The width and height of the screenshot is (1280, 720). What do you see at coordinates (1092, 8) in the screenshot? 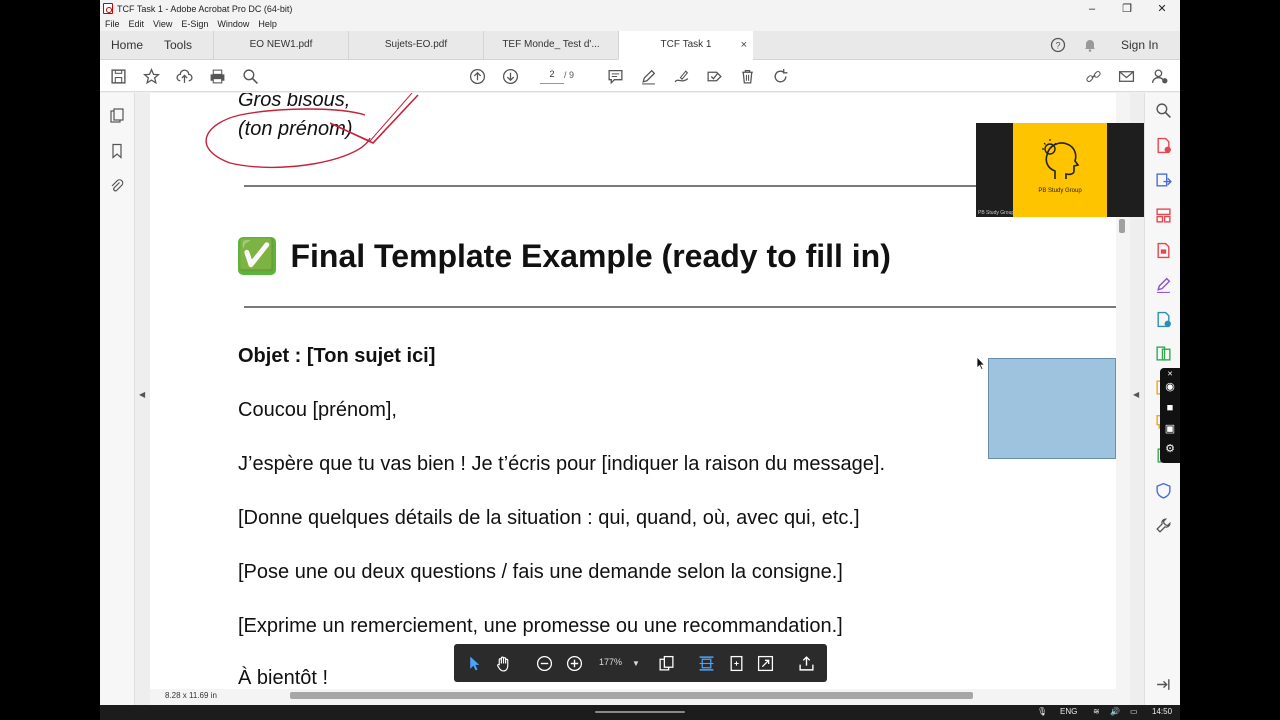
I see `minimize-button: –` at bounding box center [1092, 8].